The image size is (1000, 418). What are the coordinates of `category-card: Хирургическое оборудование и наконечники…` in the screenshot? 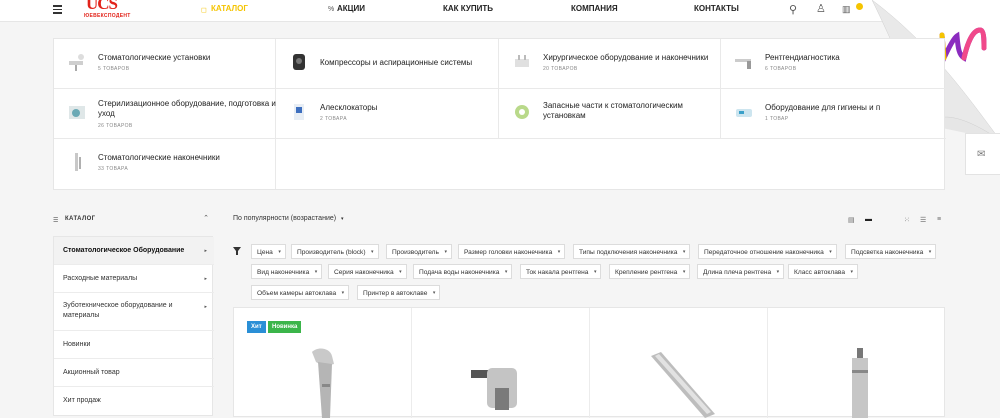 It's located at (610, 64).